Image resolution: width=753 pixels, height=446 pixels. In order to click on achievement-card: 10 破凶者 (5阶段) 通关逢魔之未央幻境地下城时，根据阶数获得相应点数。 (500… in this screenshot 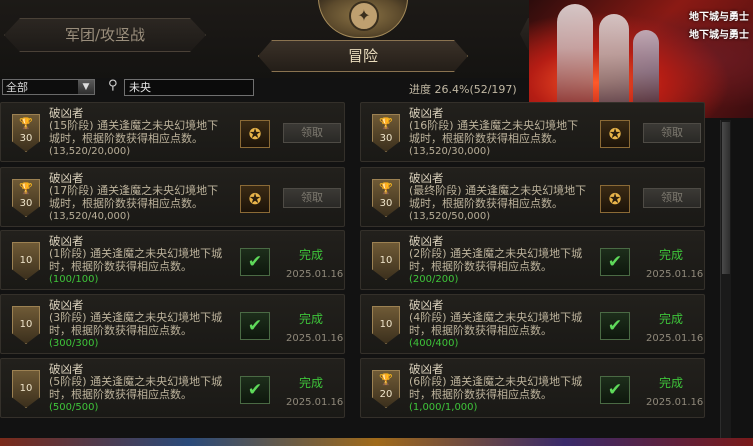, I will do `click(172, 388)`.